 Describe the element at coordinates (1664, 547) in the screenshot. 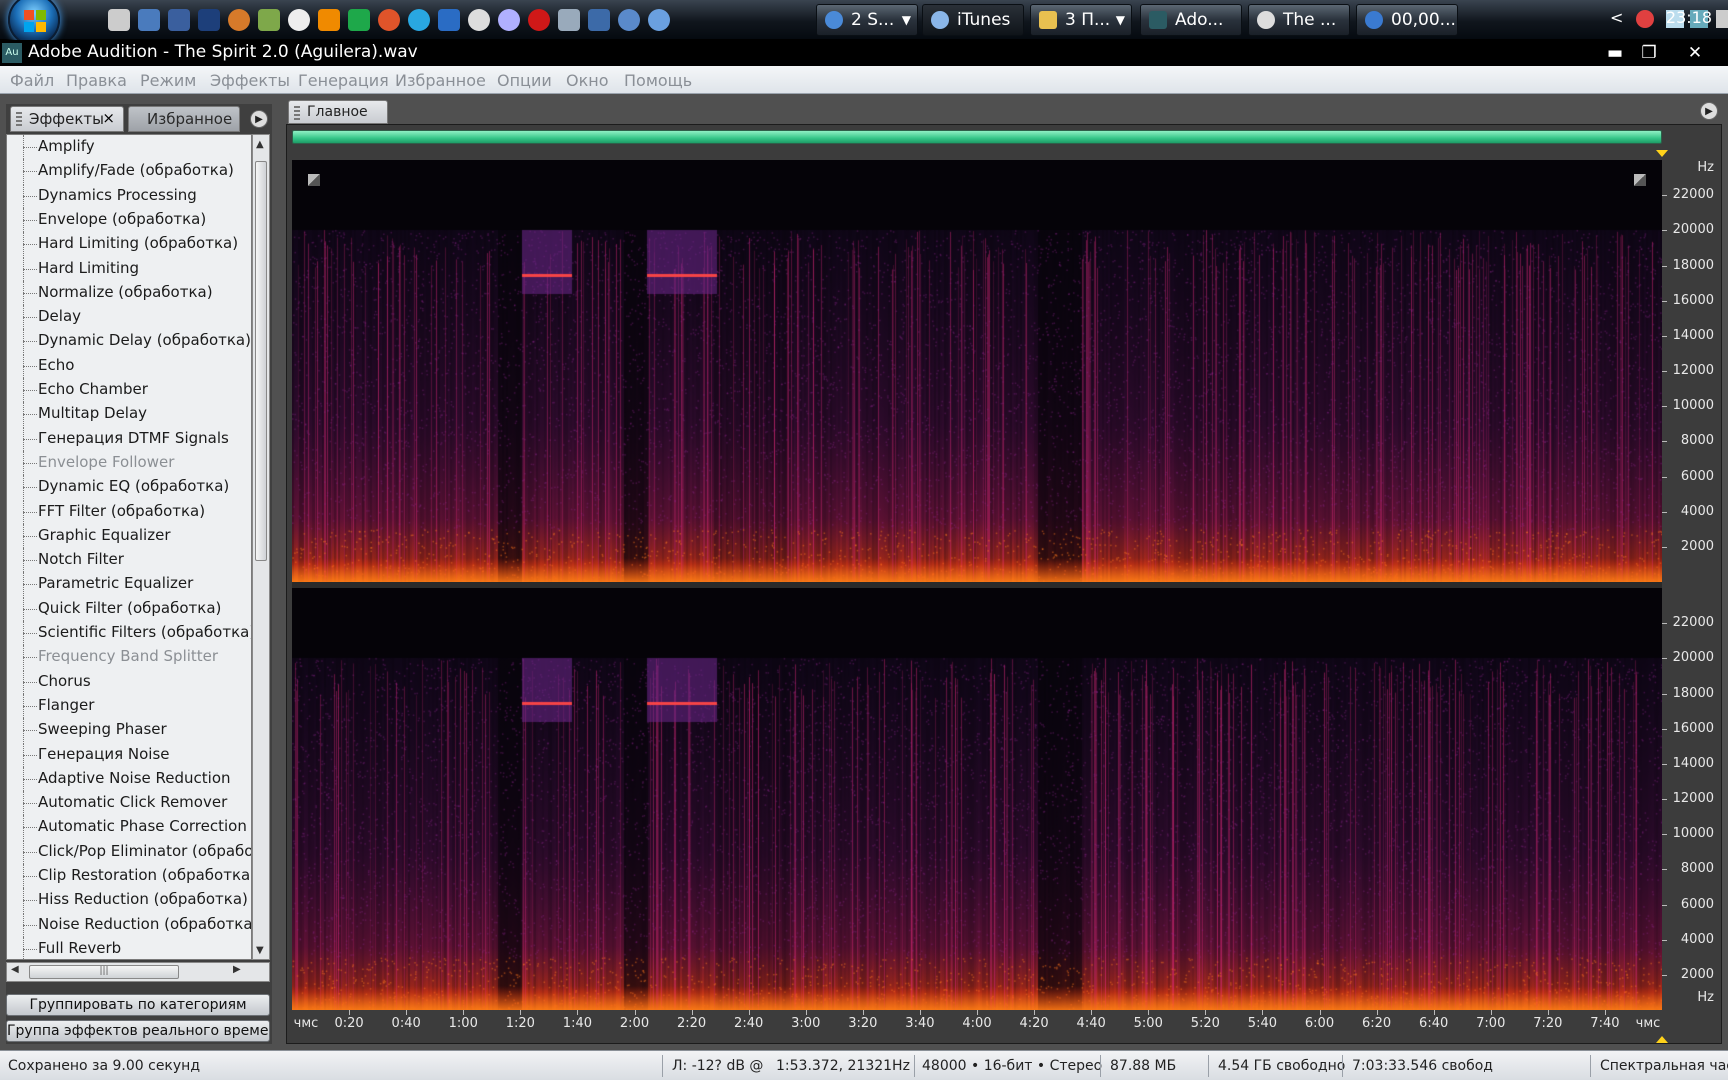

I see `frequency-tick` at that location.